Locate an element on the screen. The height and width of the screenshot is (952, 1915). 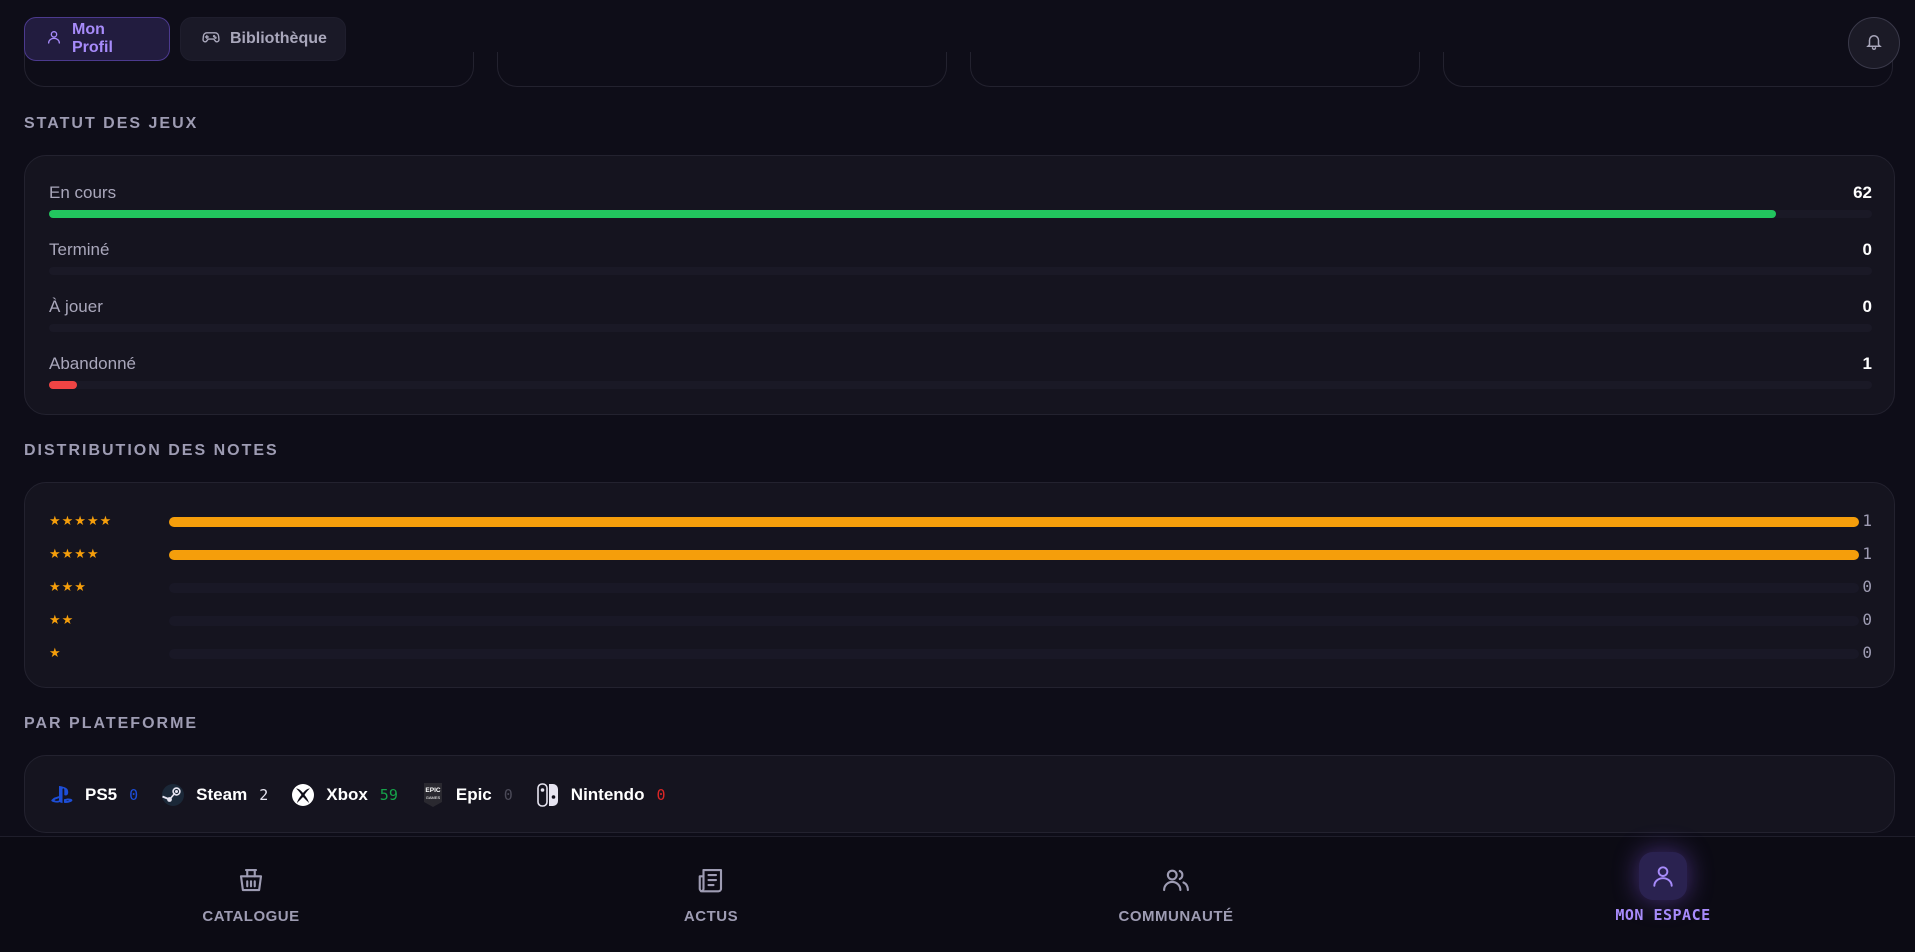
top-bar: Mon Profil Bibliothèque is located at coordinates (957, 43).